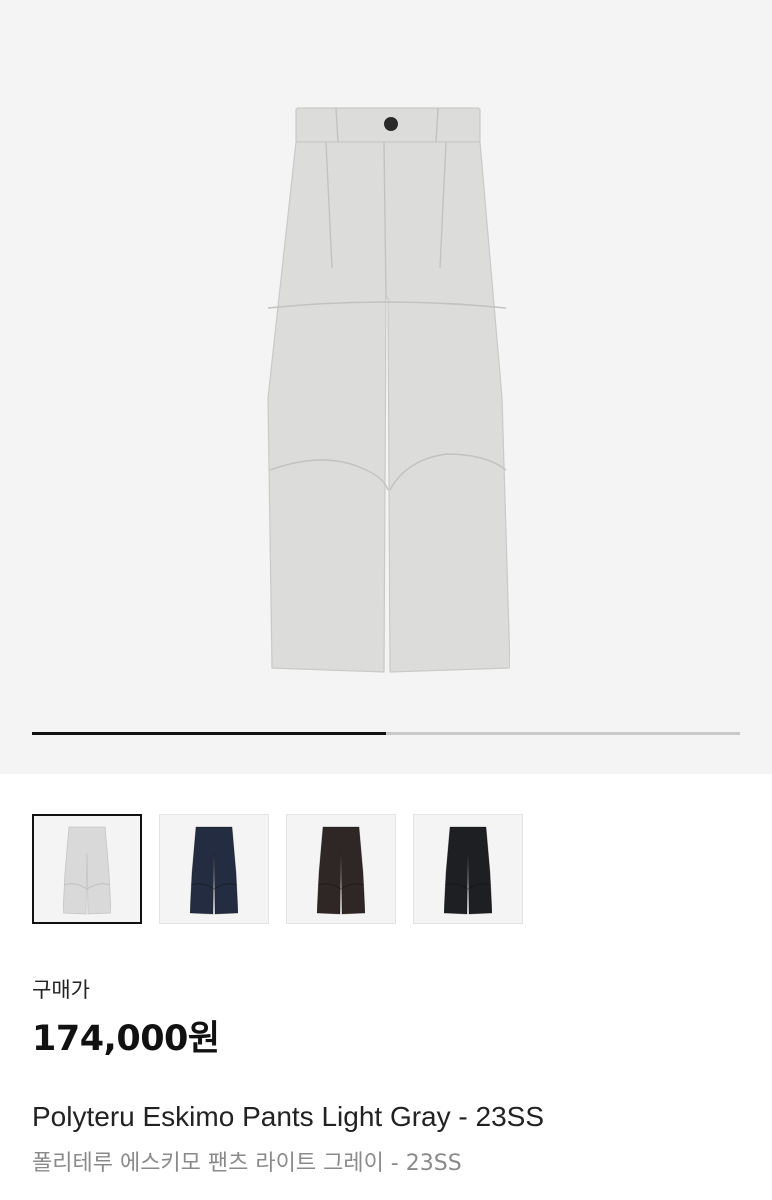 The height and width of the screenshot is (1200, 772). Describe the element at coordinates (209, 733) in the screenshot. I see `gallery-progress-fill` at that location.